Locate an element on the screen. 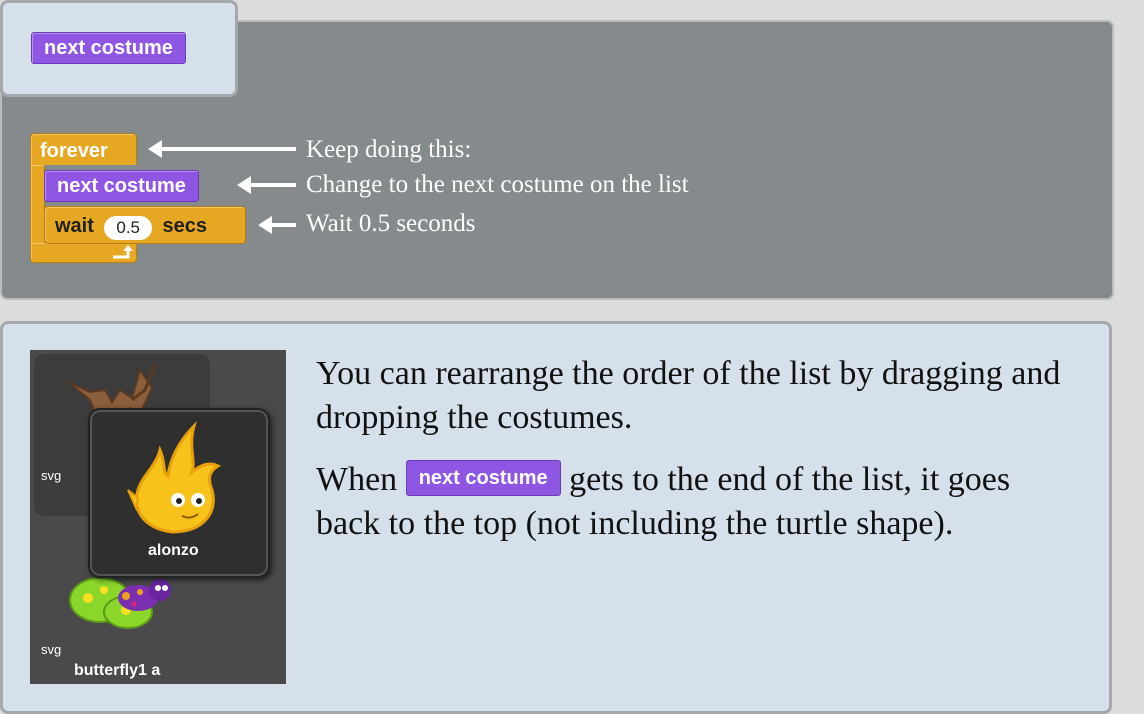  costume-list: svg svg butterfly1 a alonzo is located at coordinates (158, 517).